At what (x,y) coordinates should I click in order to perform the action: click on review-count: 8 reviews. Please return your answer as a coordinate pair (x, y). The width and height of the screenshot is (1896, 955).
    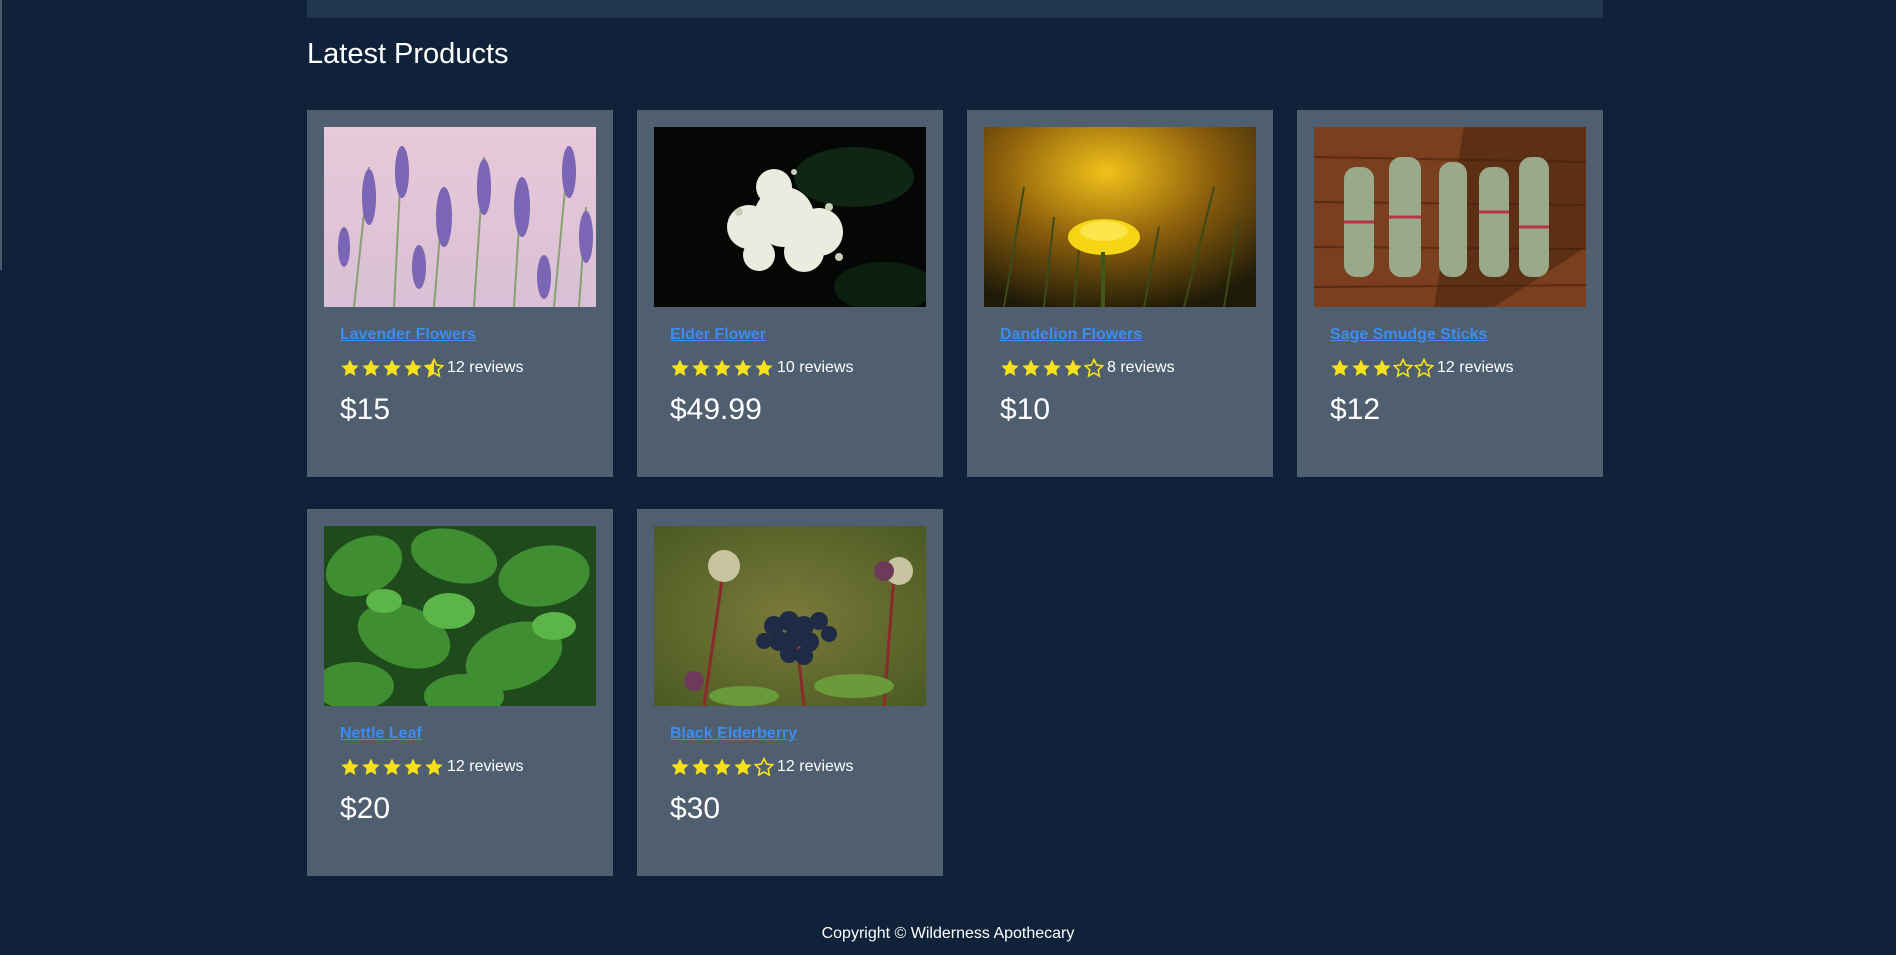
    Looking at the image, I should click on (1141, 368).